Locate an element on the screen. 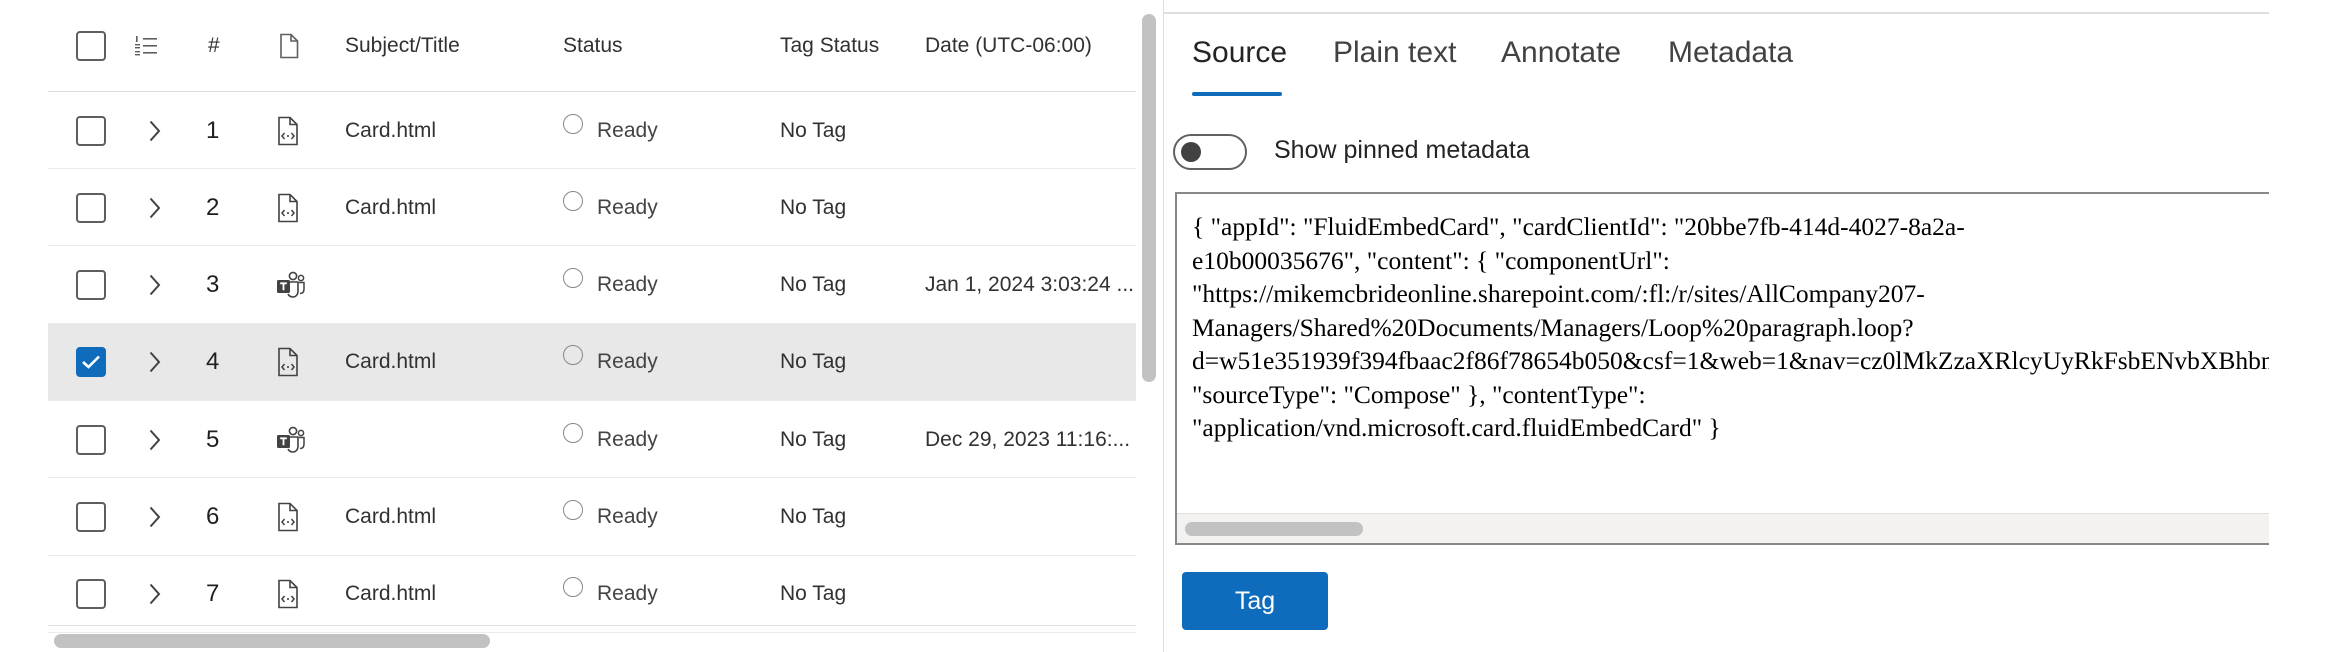 This screenshot has width=2334, height=652. active-tab-indicator is located at coordinates (1237, 94).